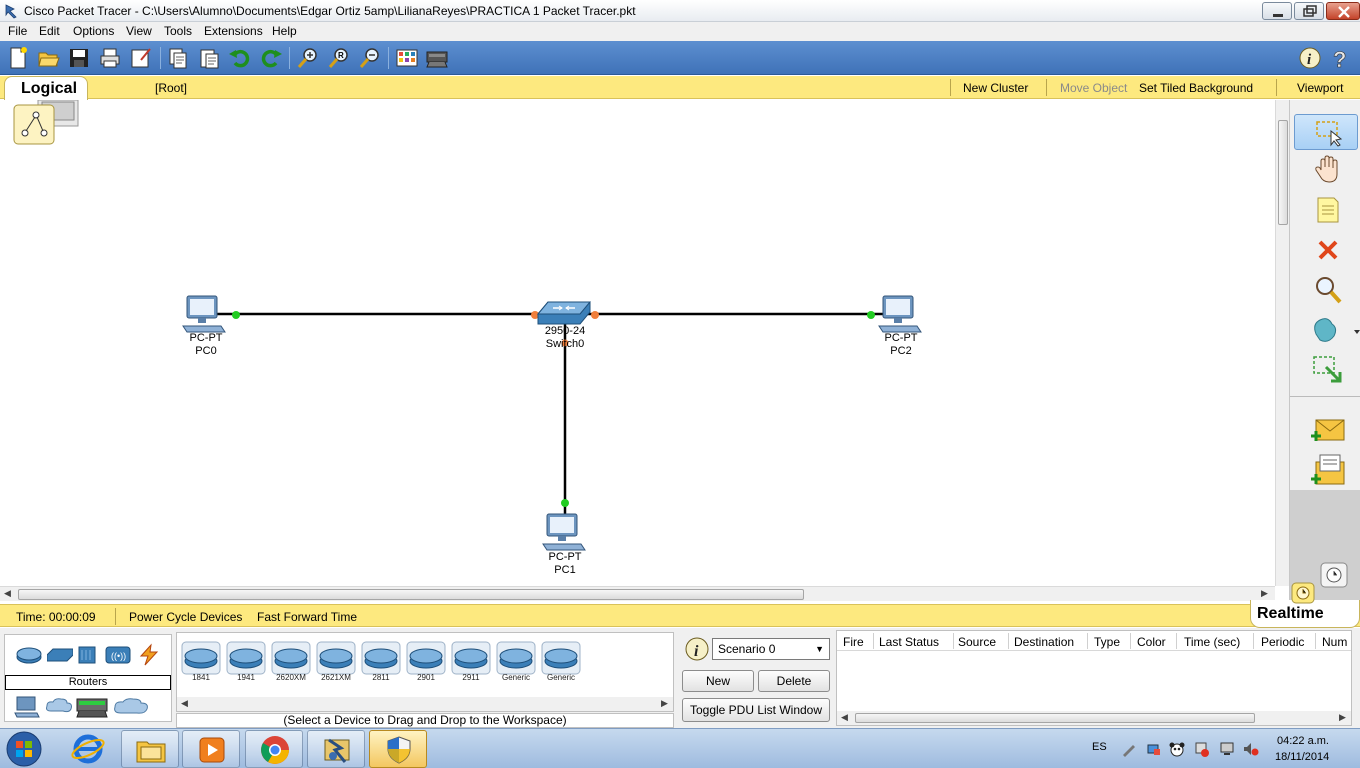 This screenshot has height=768, width=1360. What do you see at coordinates (1283, 172) in the screenshot?
I see `vertical-scroll-thumb` at bounding box center [1283, 172].